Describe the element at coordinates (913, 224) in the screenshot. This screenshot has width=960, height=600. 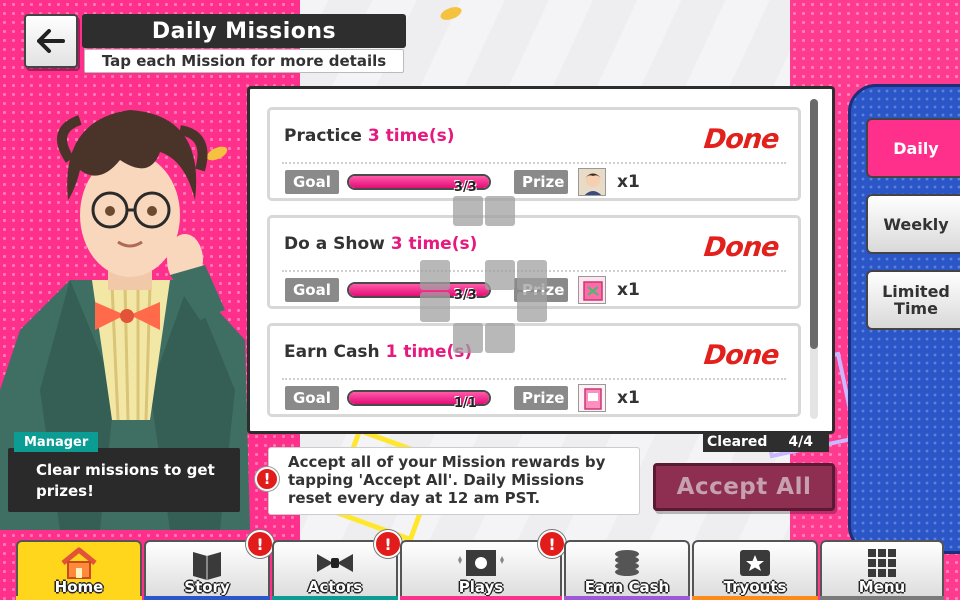
I see `tab-weekly: Weekly` at that location.